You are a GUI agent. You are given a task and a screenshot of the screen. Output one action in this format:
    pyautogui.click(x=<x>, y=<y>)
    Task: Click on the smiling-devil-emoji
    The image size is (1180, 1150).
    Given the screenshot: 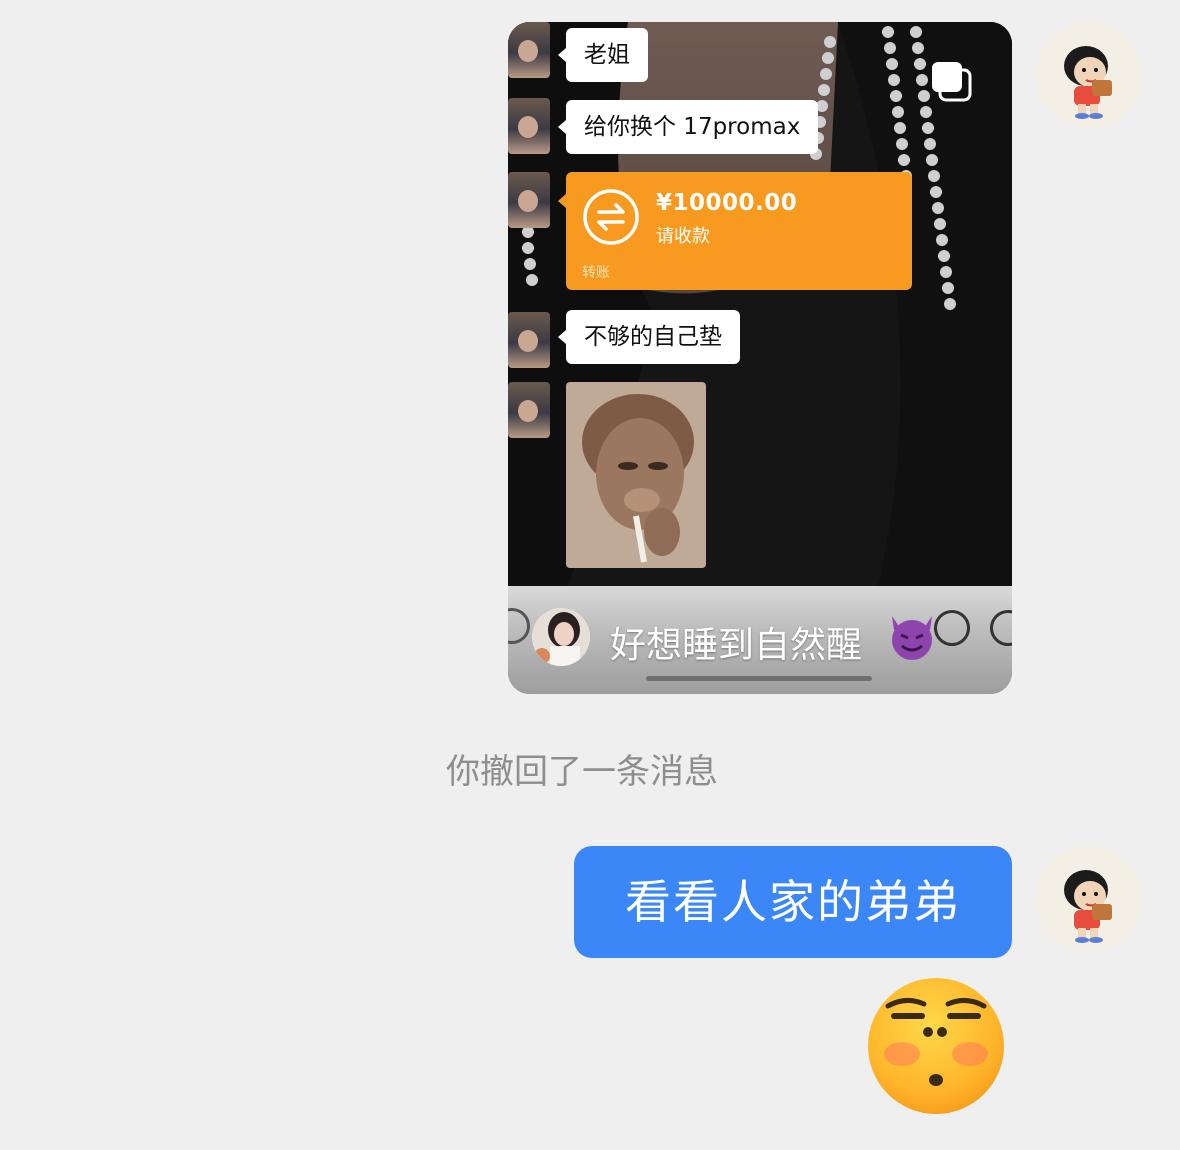 What is the action you would take?
    pyautogui.click(x=912, y=636)
    